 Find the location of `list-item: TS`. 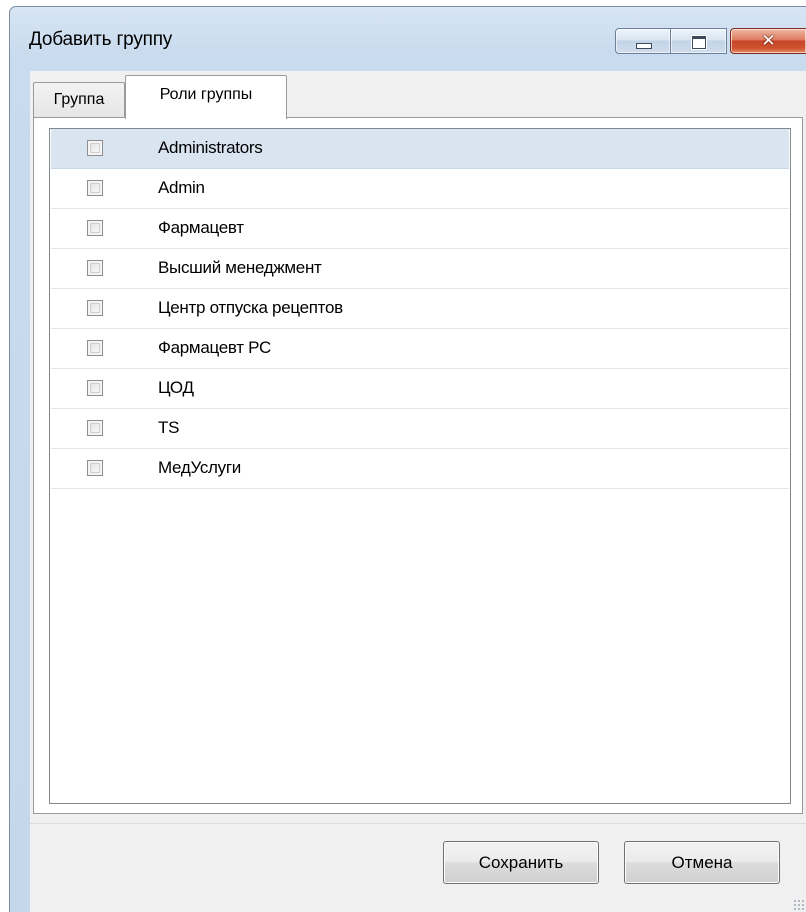

list-item: TS is located at coordinates (420, 429).